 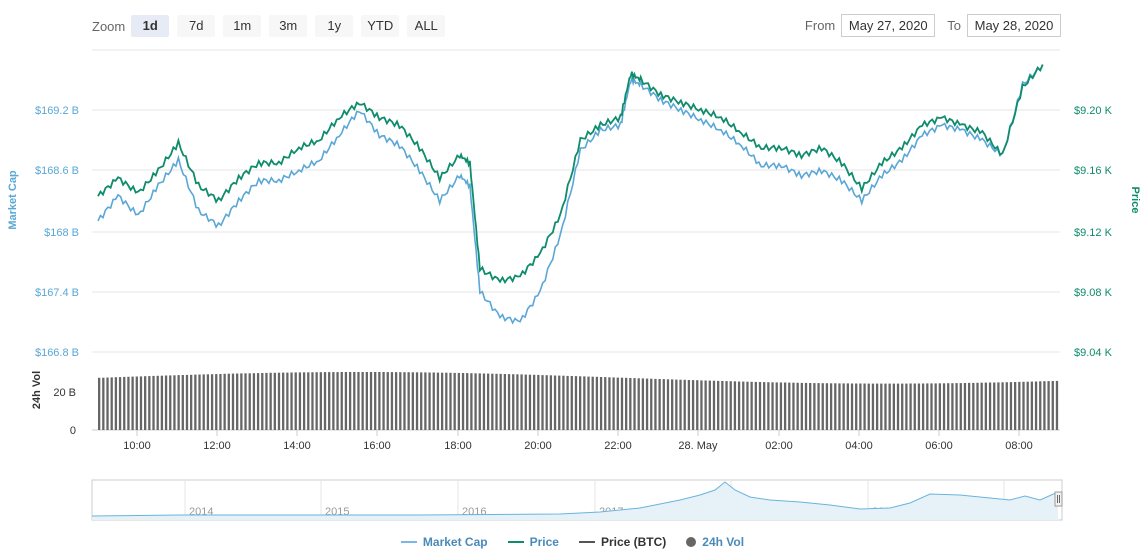 I want to click on legend-item-price-btc: Price (BTC), so click(x=622, y=542).